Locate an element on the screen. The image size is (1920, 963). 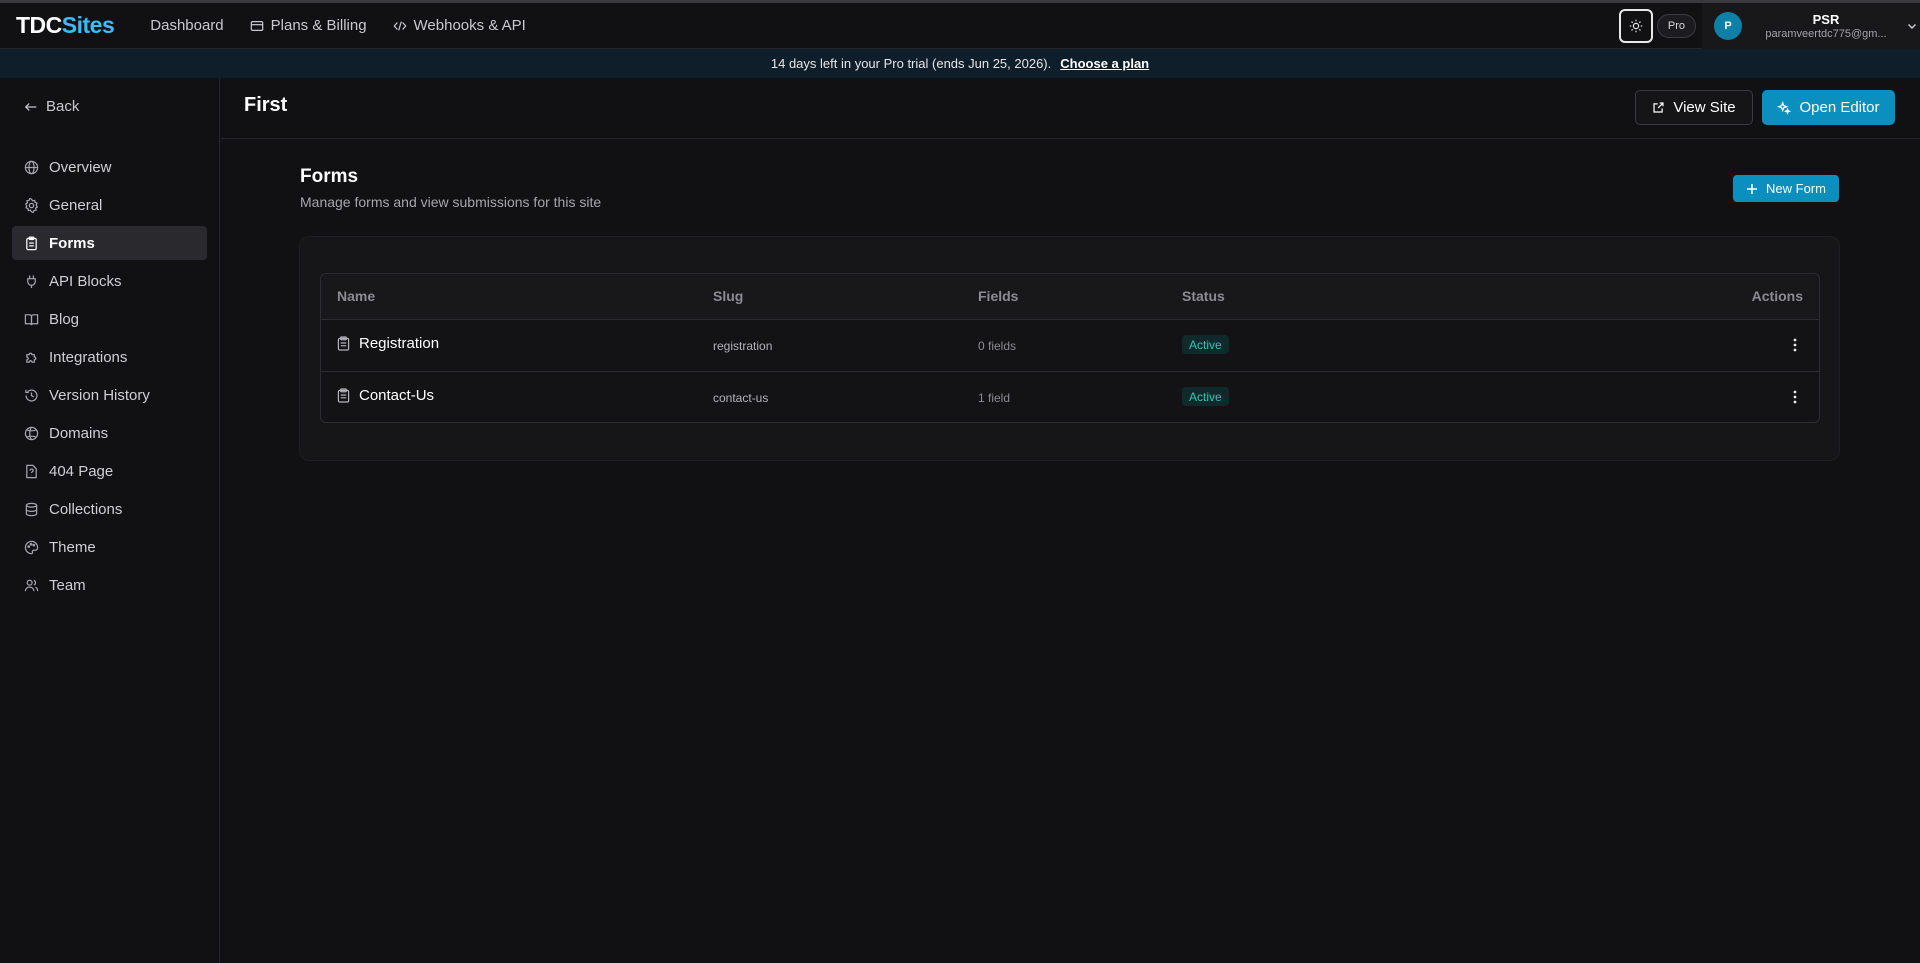
sparkle-icon is located at coordinates (1784, 107).